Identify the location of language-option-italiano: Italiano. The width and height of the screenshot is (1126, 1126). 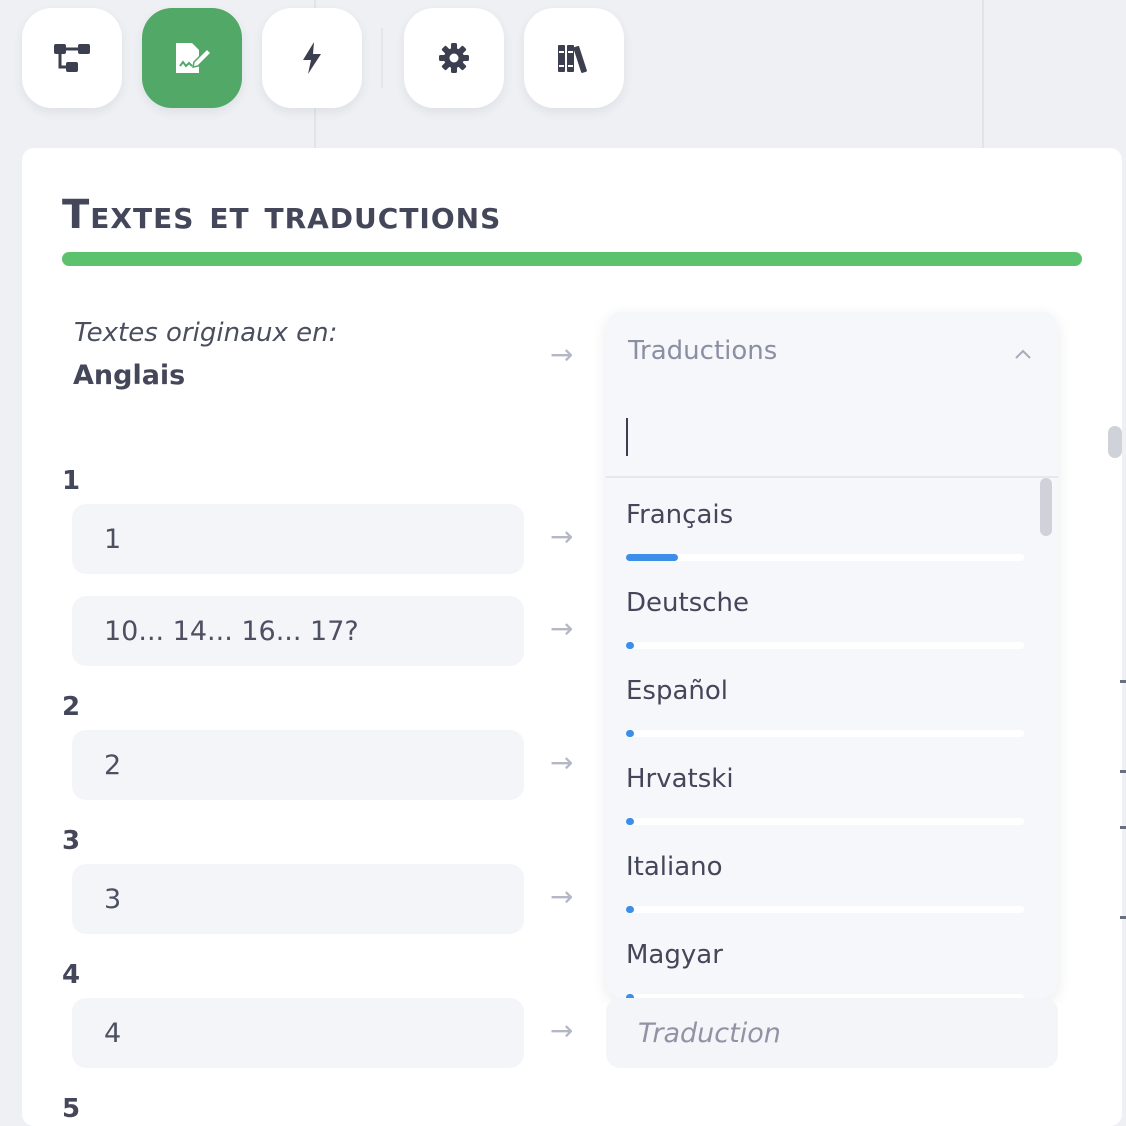
(825, 887).